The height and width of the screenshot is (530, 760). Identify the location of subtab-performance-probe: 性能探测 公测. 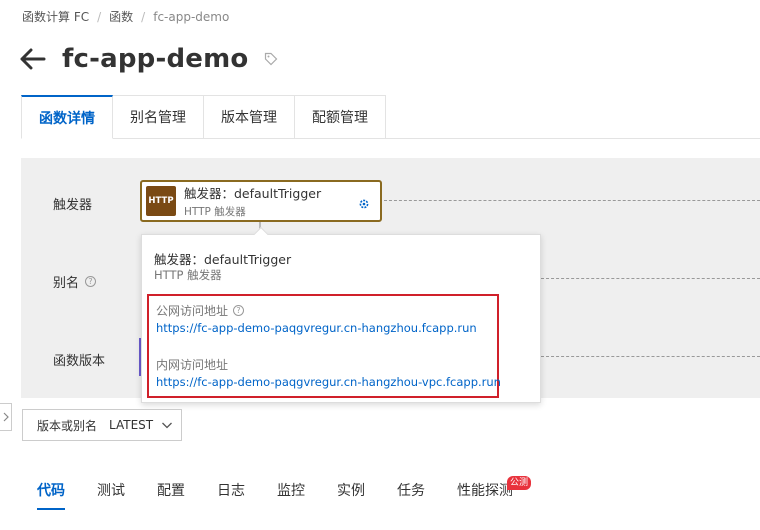
(486, 490).